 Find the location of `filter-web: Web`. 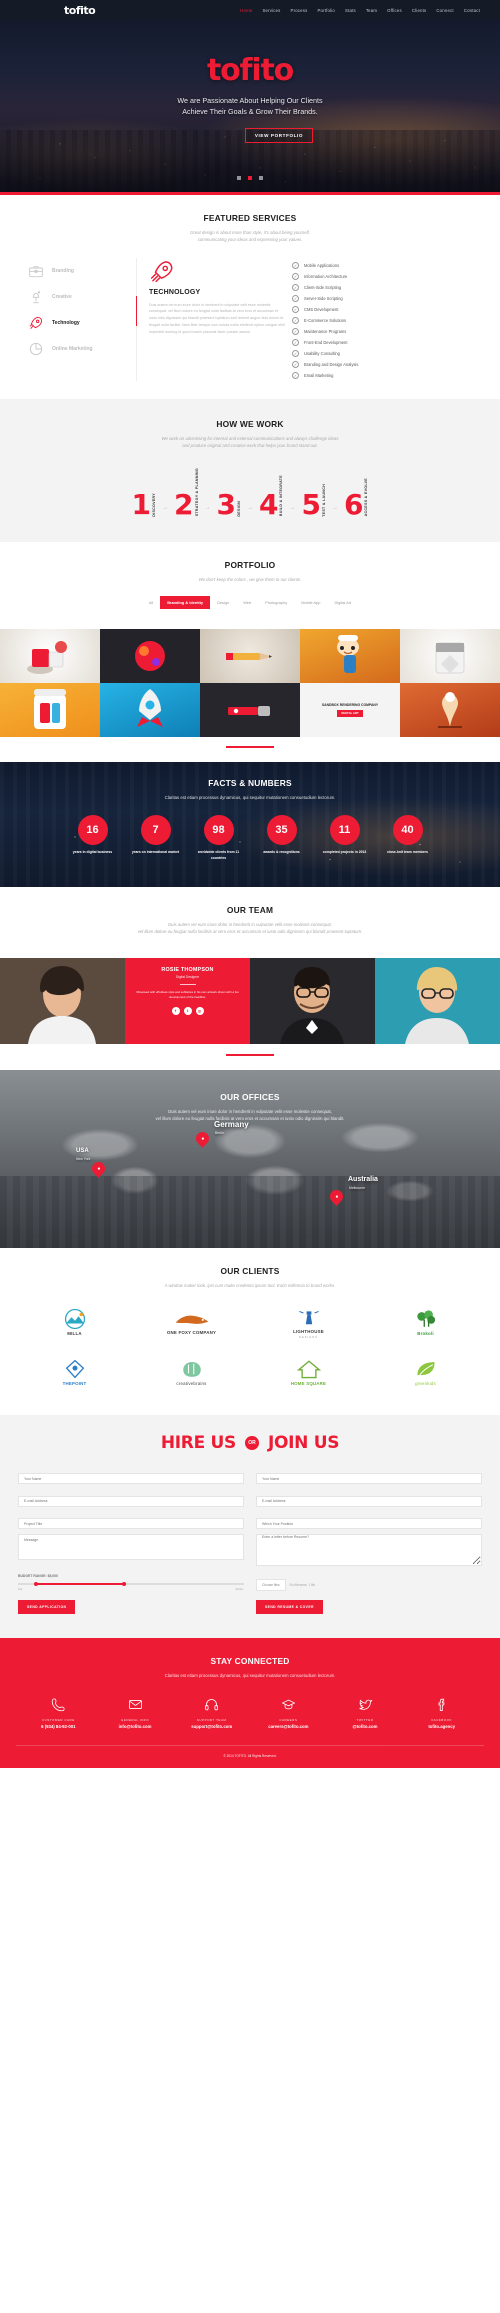

filter-web: Web is located at coordinates (247, 602).